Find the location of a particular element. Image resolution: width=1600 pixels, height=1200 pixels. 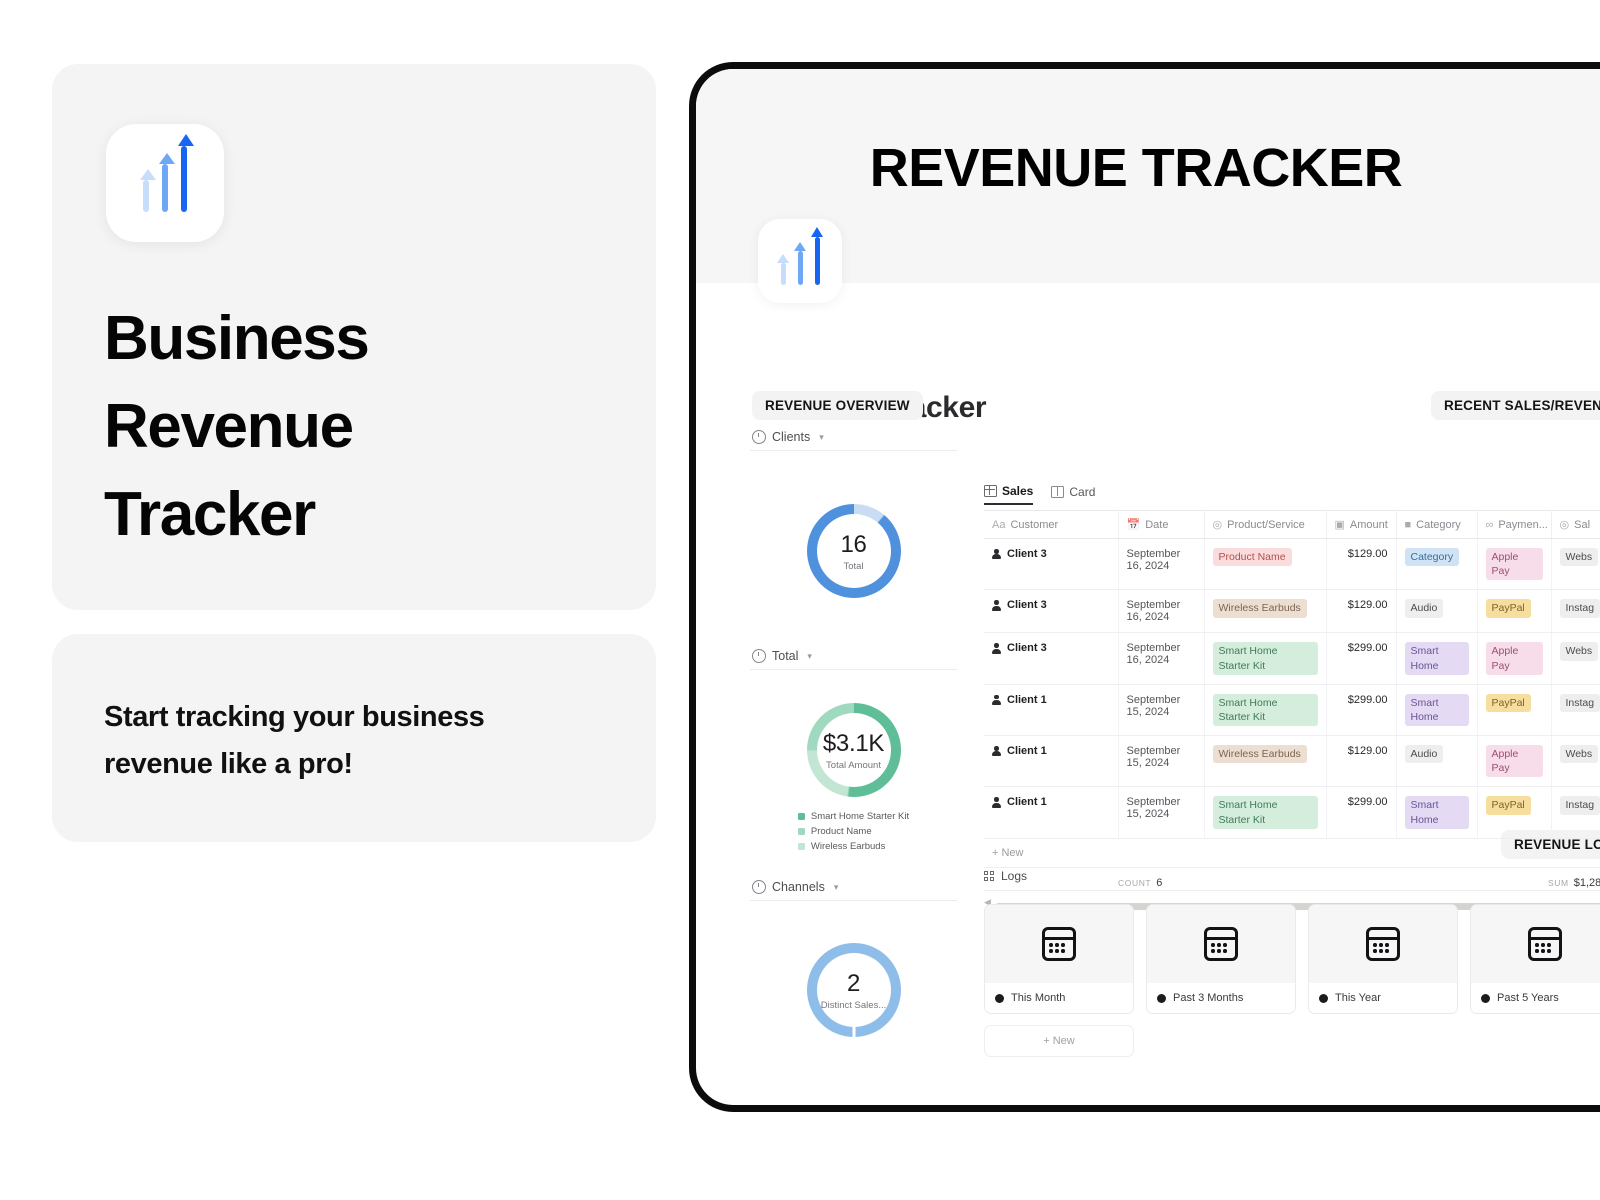

cell-sales-channel: Webs is located at coordinates (1575, 761).